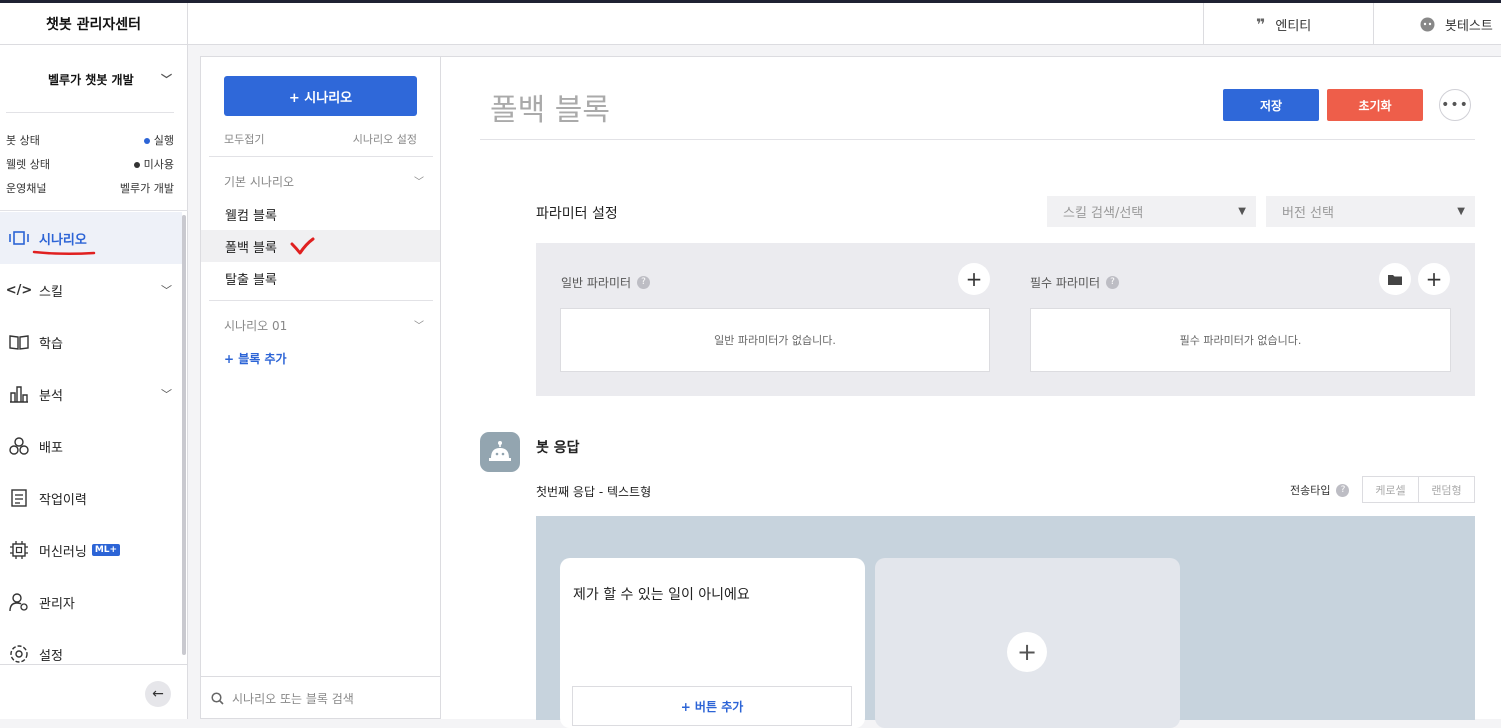 The height and width of the screenshot is (728, 1501). Describe the element at coordinates (57, 604) in the screenshot. I see `sidebar-item-label: 관리자` at that location.